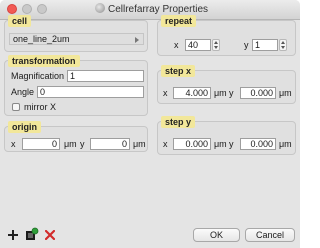 The image size is (320, 248). What do you see at coordinates (90, 92) in the screenshot?
I see `angle-input: 0` at bounding box center [90, 92].